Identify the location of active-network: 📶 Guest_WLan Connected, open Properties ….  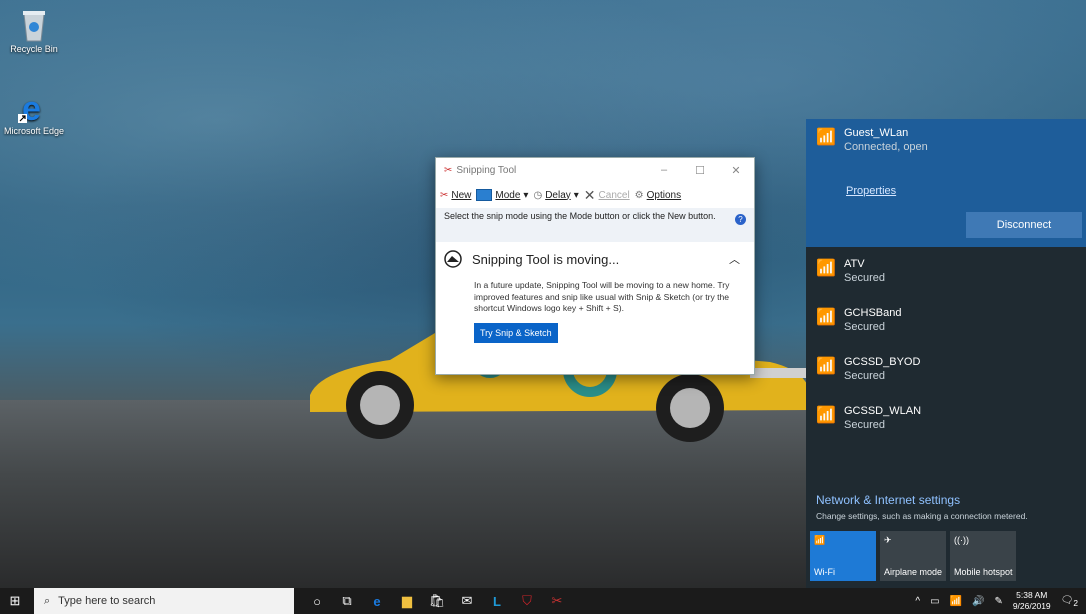
(946, 183).